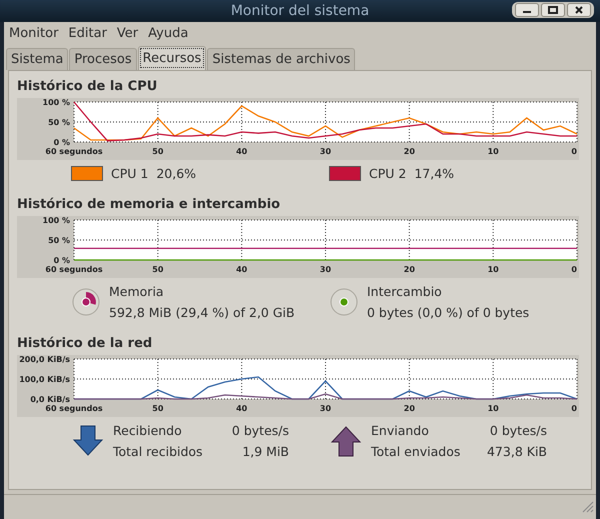  What do you see at coordinates (516, 451) in the screenshot?
I see `legend-value: 473,8 KiB` at bounding box center [516, 451].